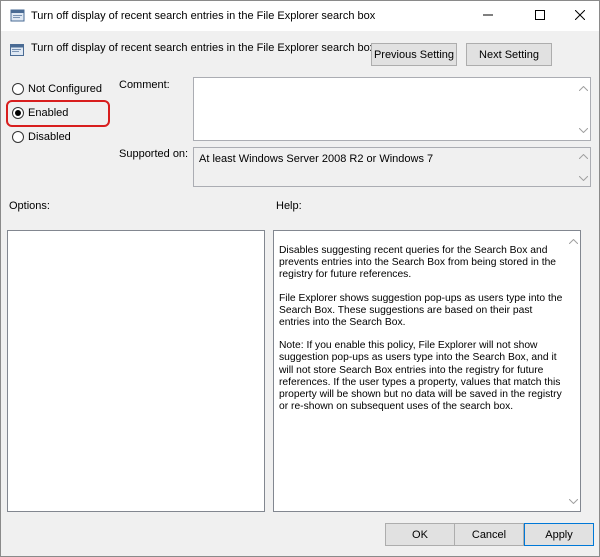 This screenshot has width=600, height=557. Describe the element at coordinates (559, 534) in the screenshot. I see `apply-button: Apply` at that location.